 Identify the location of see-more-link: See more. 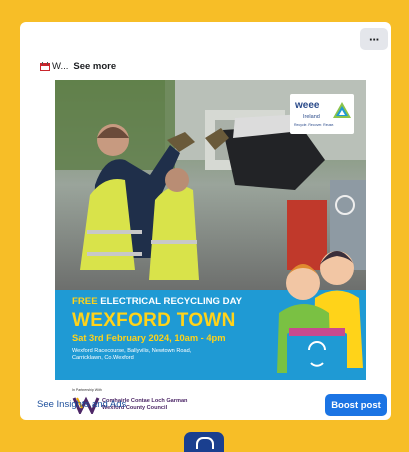
(94, 66).